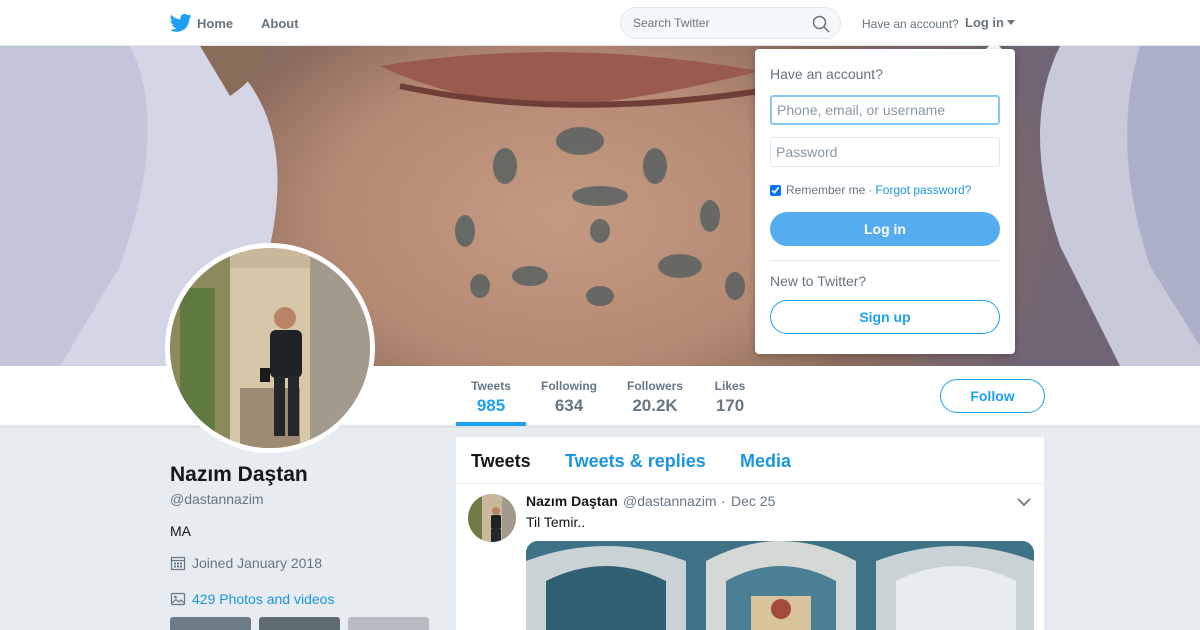 The image size is (1200, 630). Describe the element at coordinates (730, 405) in the screenshot. I see `stat-value: 170` at that location.